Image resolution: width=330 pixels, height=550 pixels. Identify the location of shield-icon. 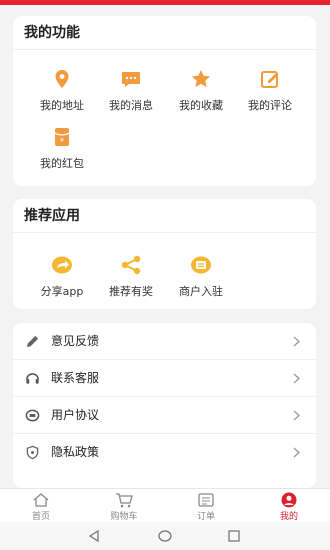
(32, 452).